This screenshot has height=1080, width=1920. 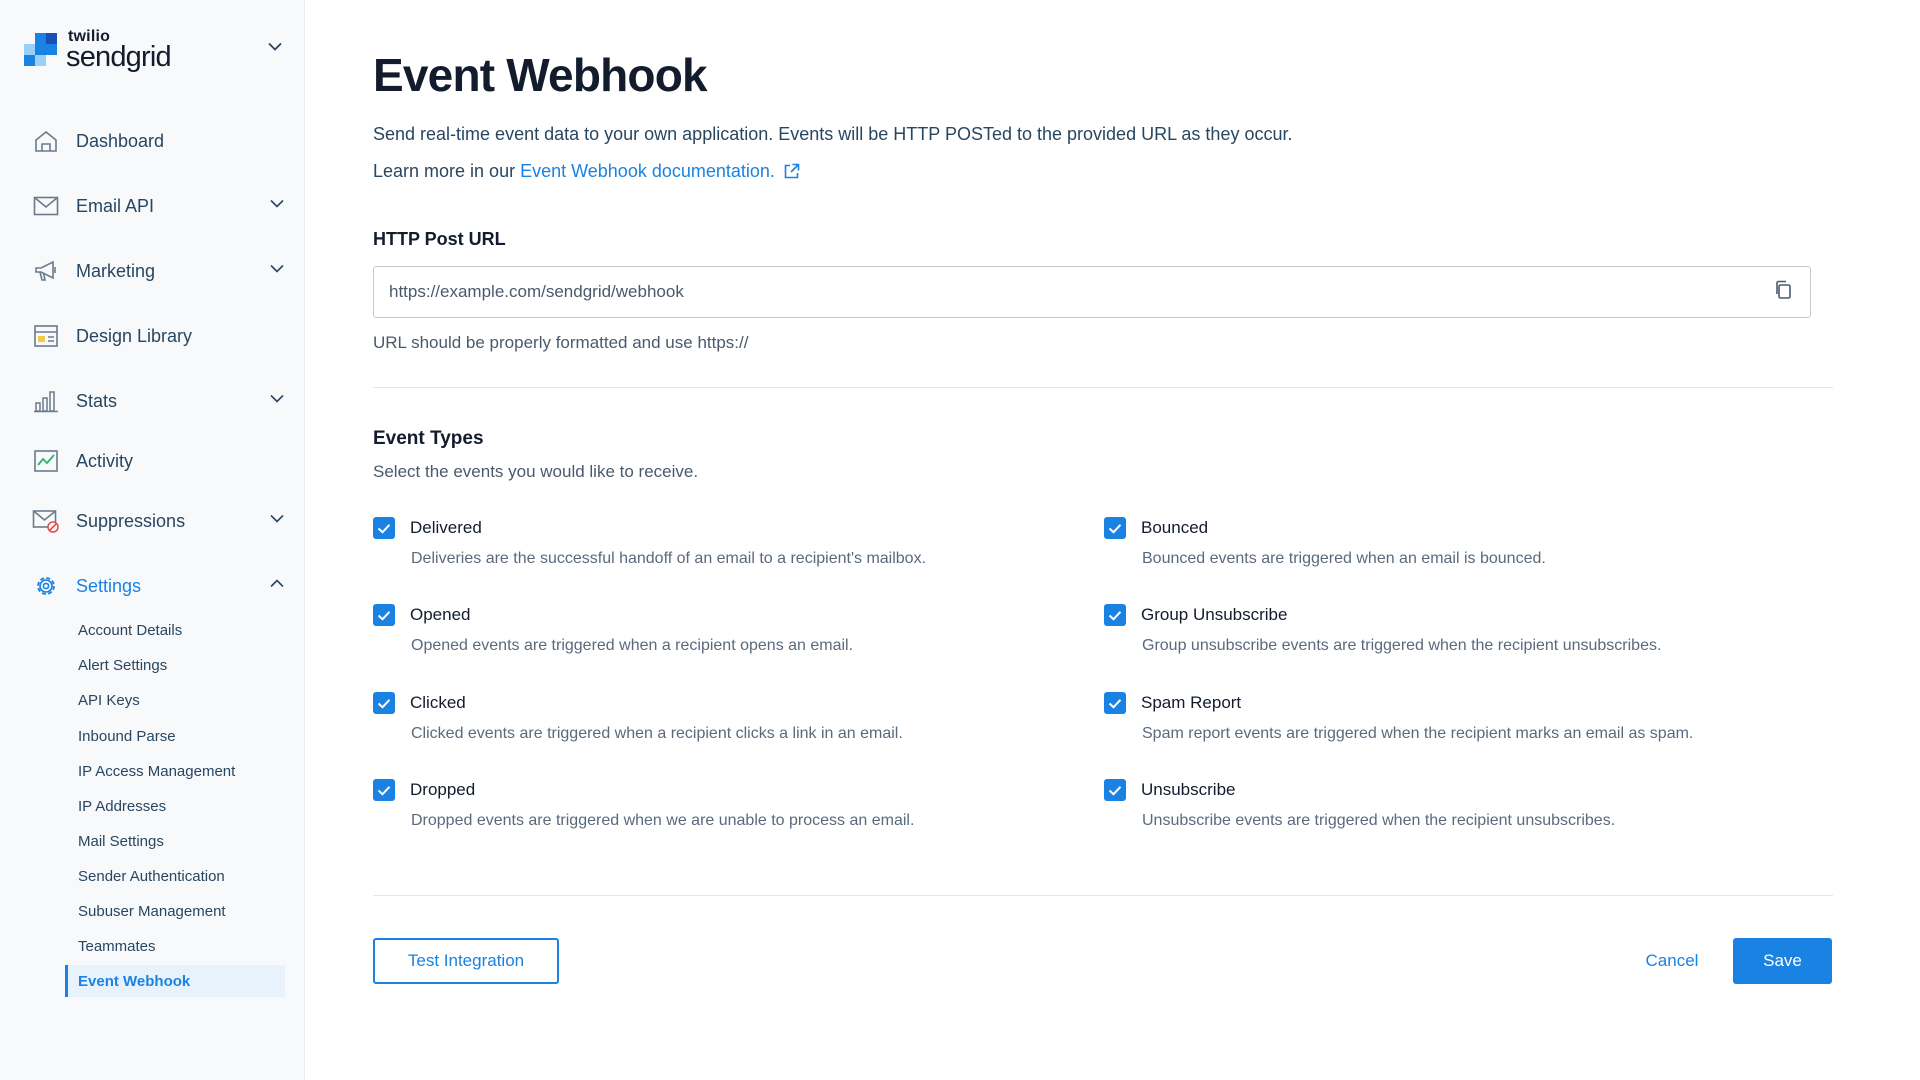 I want to click on event-name: Delivered, so click(x=446, y=527).